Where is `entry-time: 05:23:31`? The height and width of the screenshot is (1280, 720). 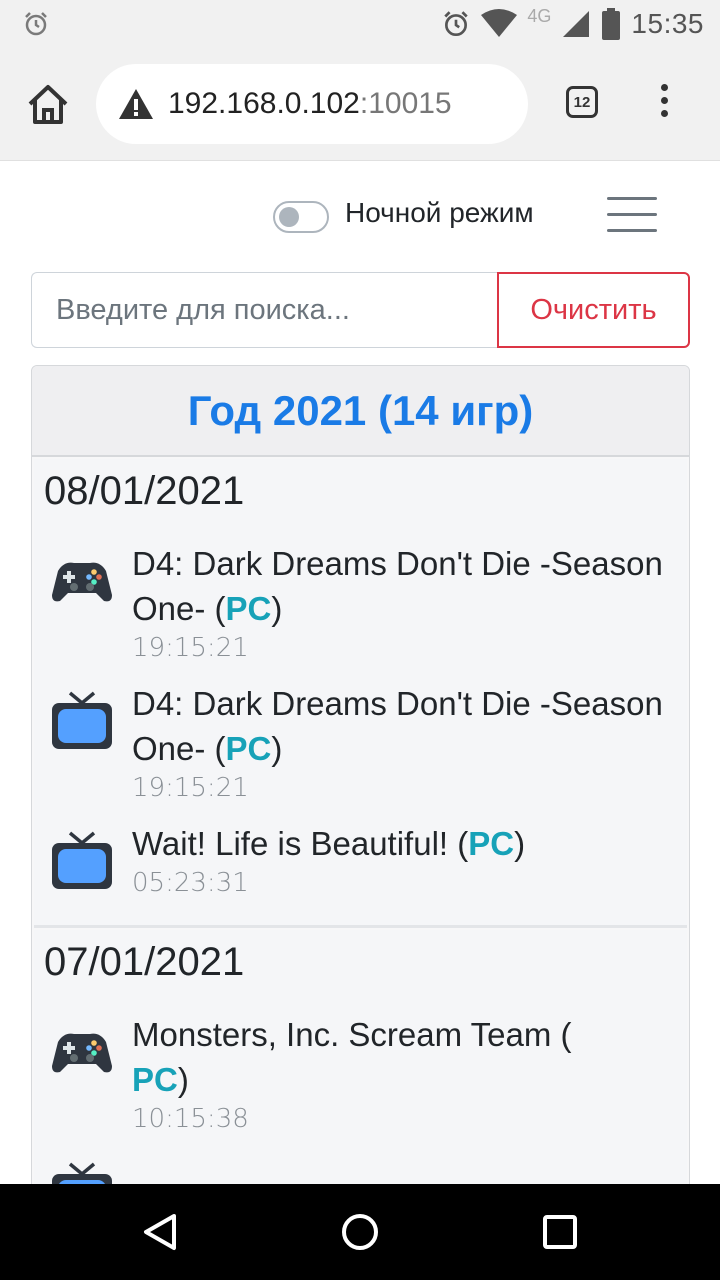
entry-time: 05:23:31 is located at coordinates (190, 883).